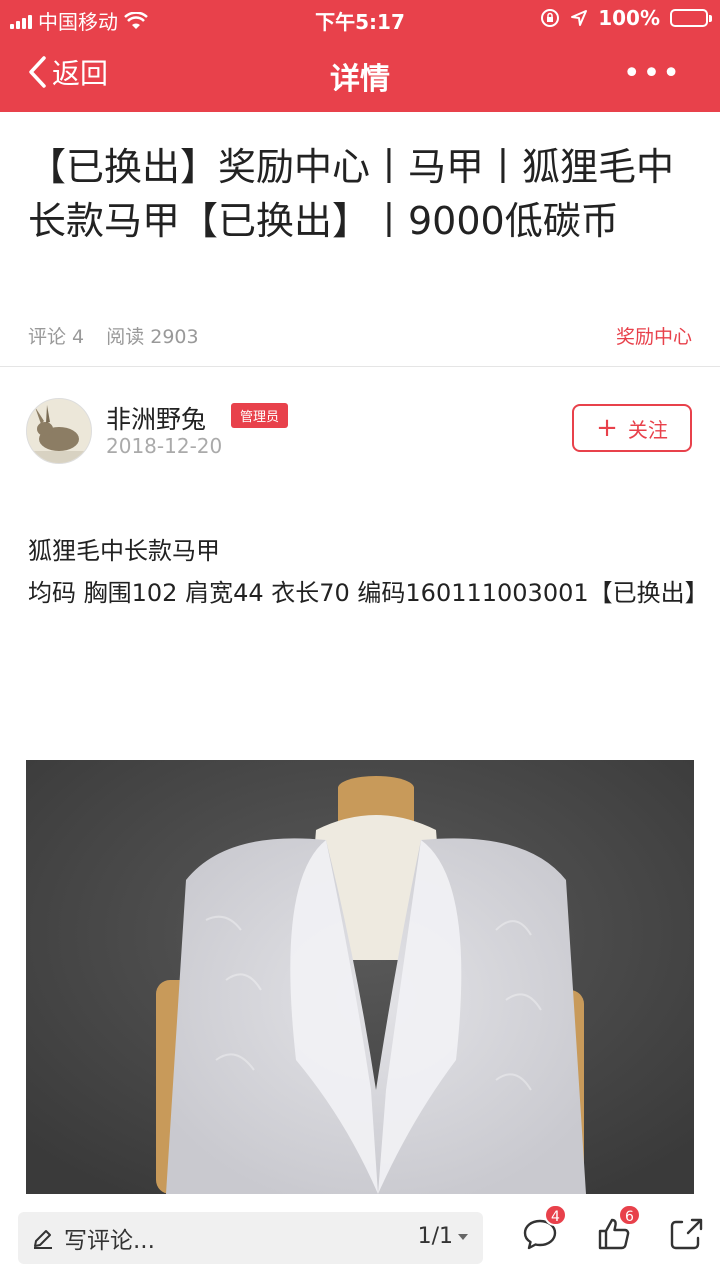 Image resolution: width=720 pixels, height=1280 pixels. What do you see at coordinates (152, 337) in the screenshot?
I see `read-count-label: 阅读 2903` at bounding box center [152, 337].